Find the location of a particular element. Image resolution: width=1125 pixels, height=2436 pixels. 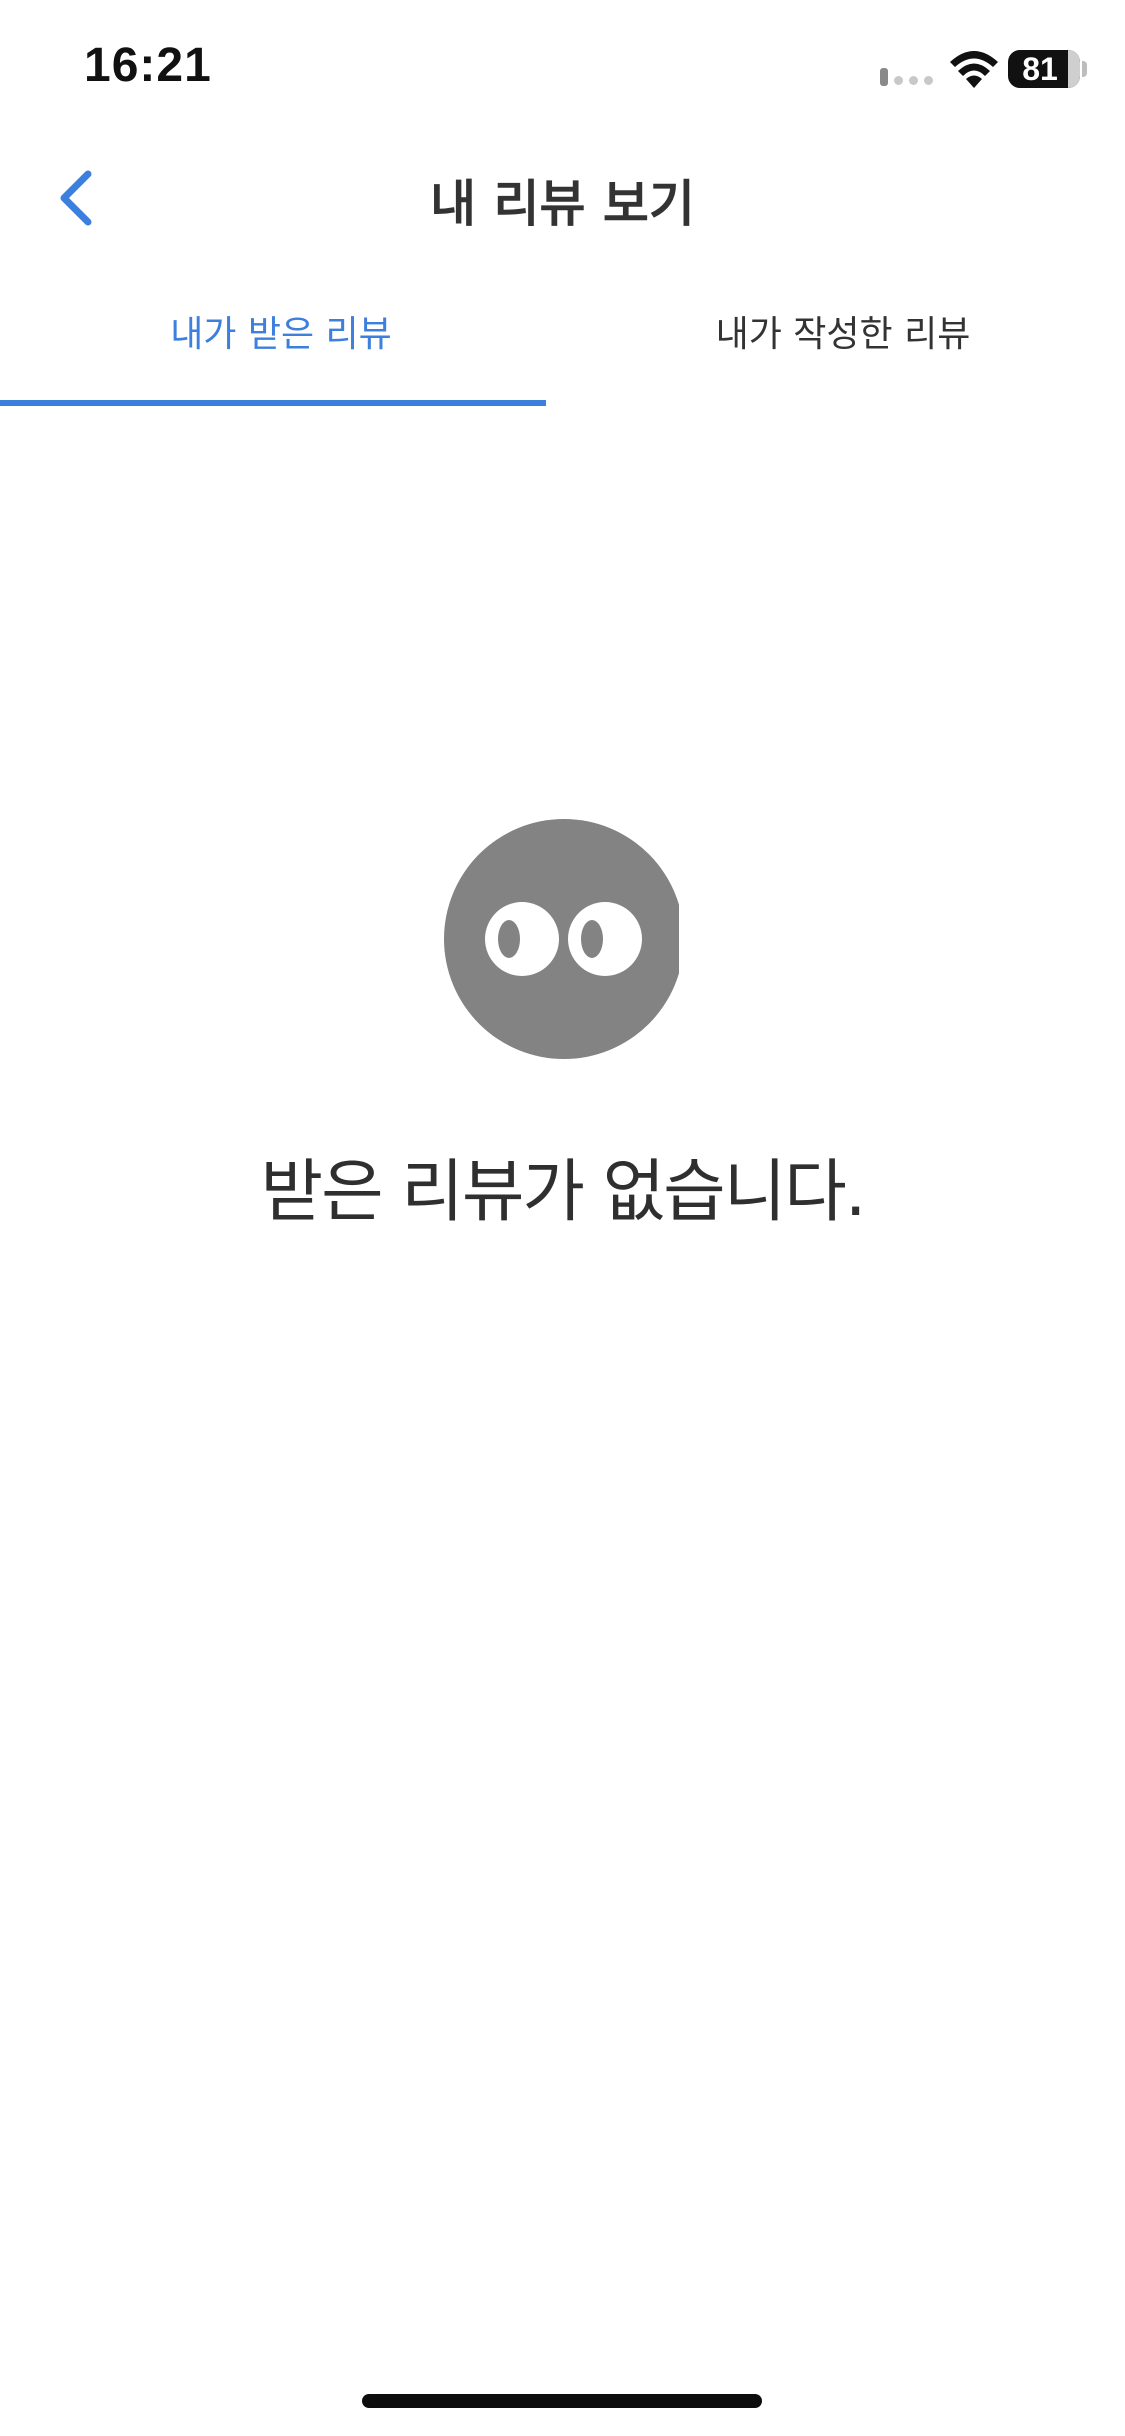

empty-state-message: 받은 리뷰가 없습니다. is located at coordinates (563, 1192).